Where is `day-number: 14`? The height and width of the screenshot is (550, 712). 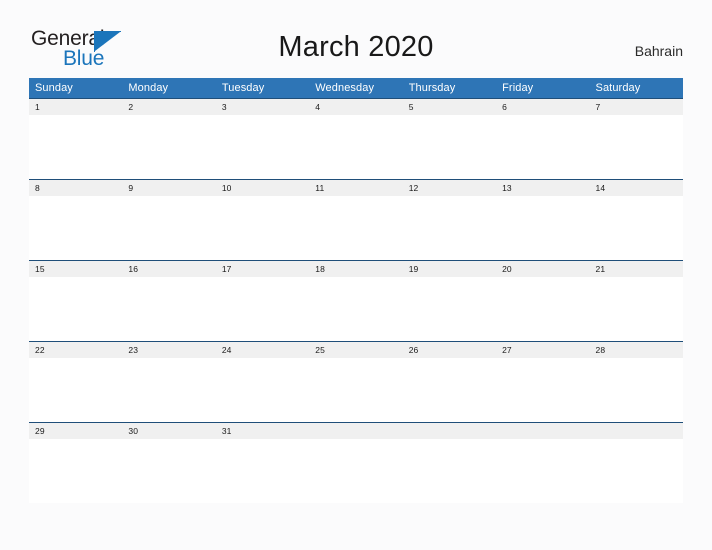
day-number: 14 is located at coordinates (636, 187).